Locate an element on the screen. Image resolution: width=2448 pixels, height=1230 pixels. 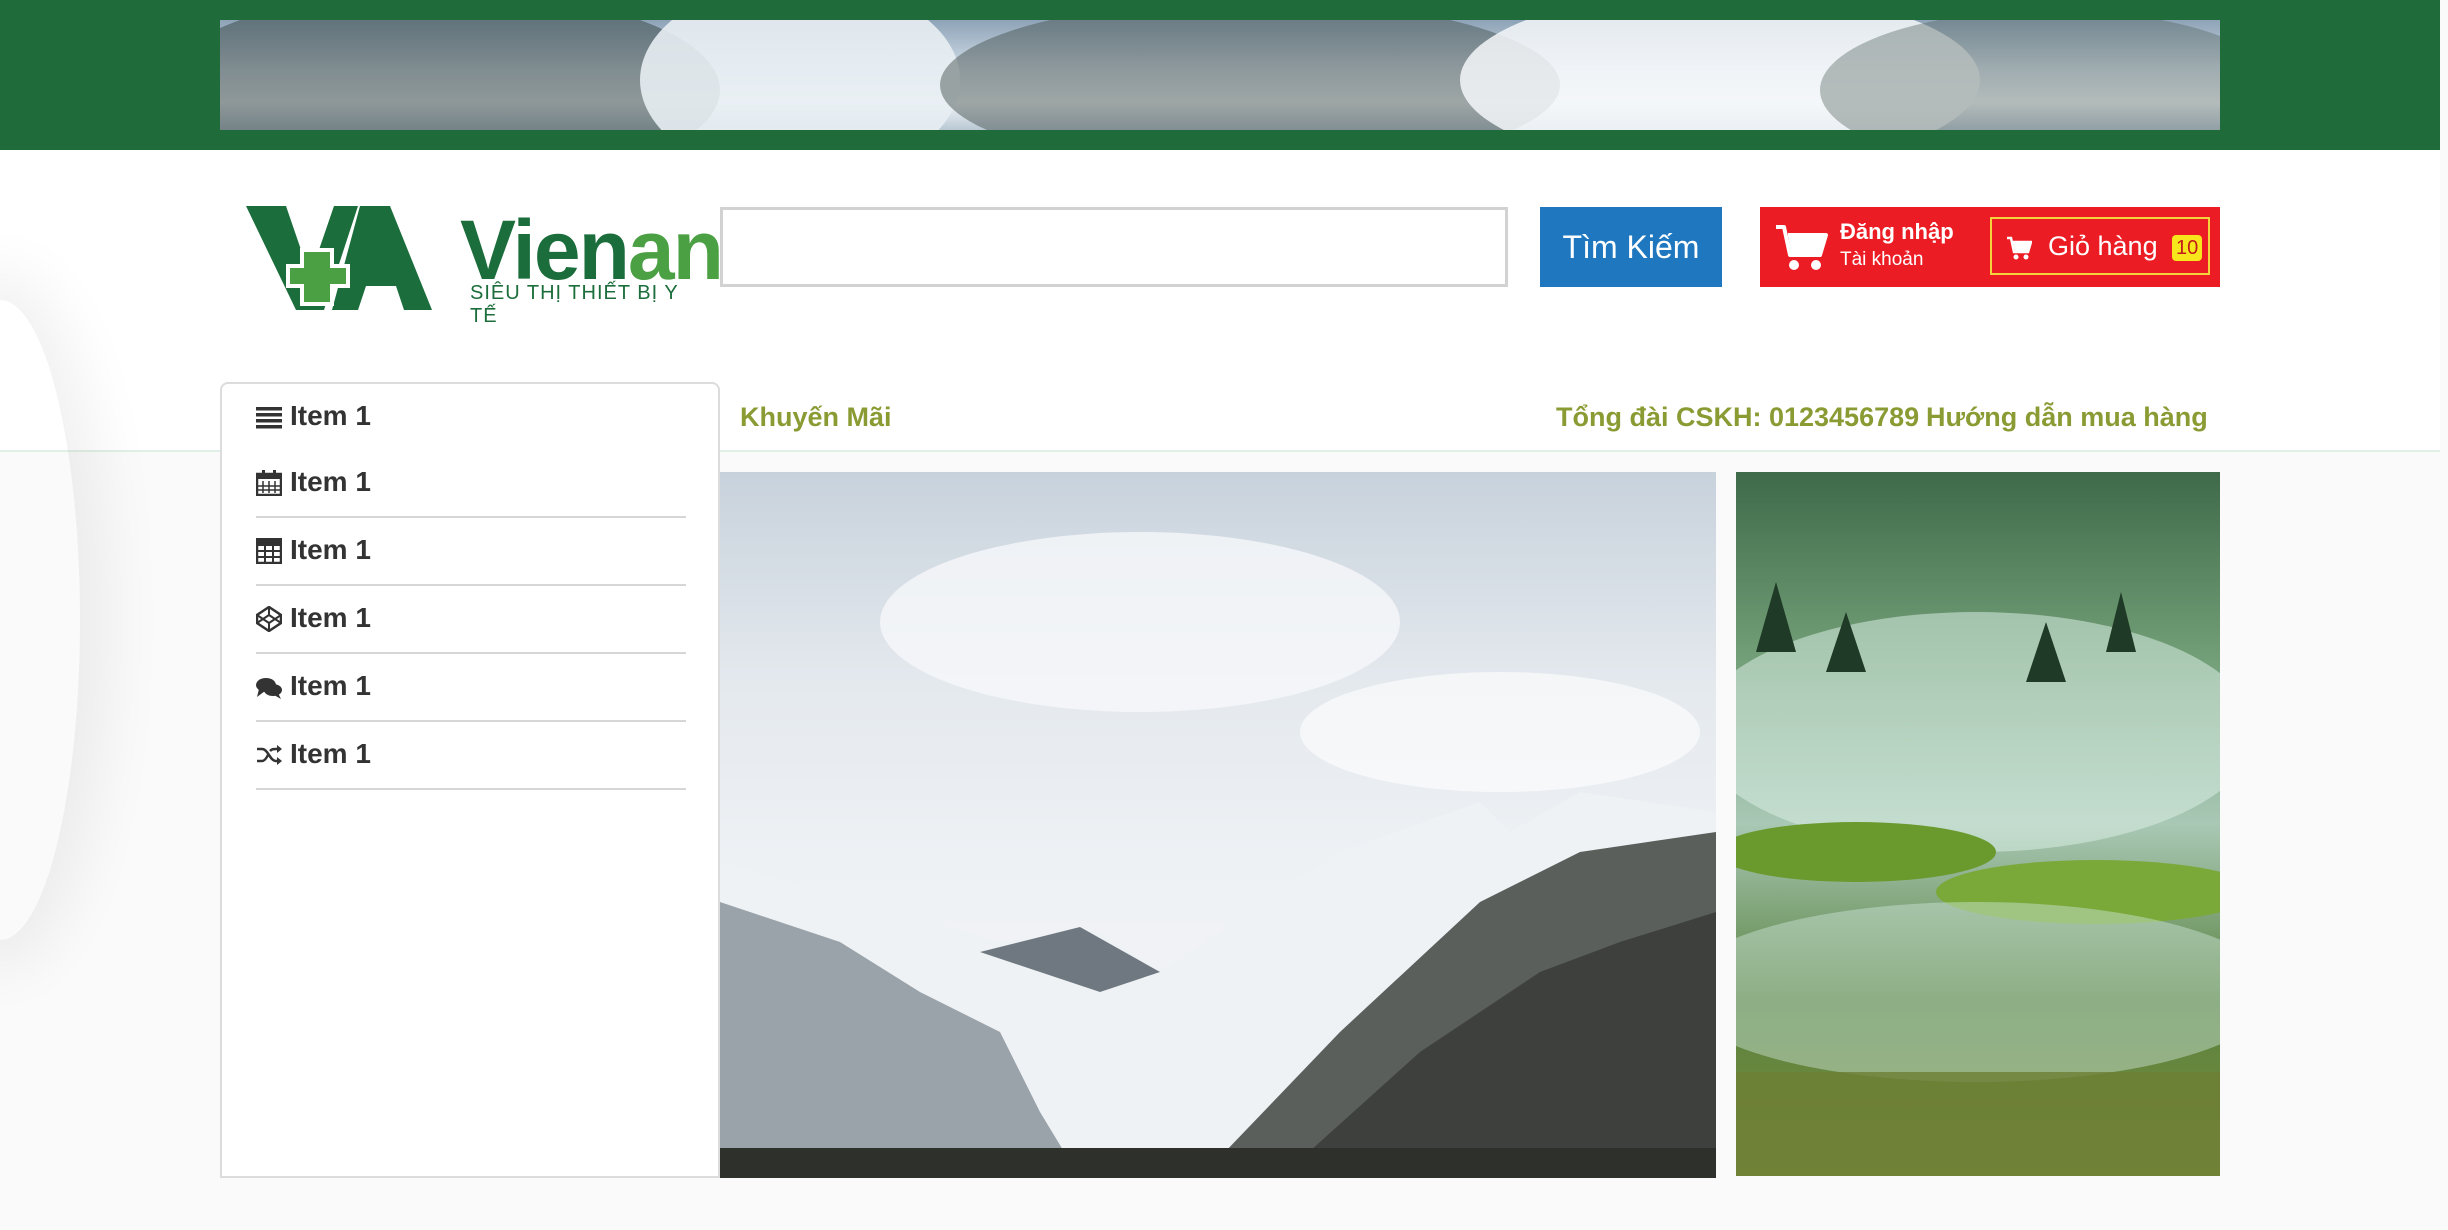
account-box: Đăng nhập Tài khoản Giỏ hàng 10 is located at coordinates (1990, 247).